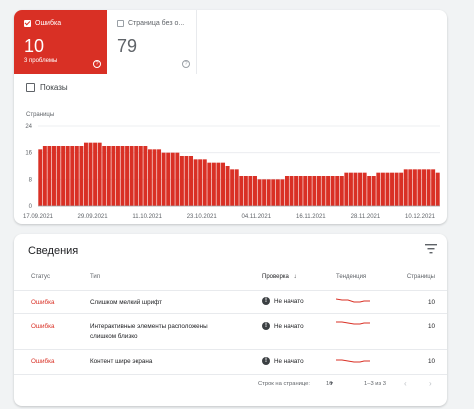 This screenshot has width=474, height=409. I want to click on header-check-label: Проверка, so click(275, 277).